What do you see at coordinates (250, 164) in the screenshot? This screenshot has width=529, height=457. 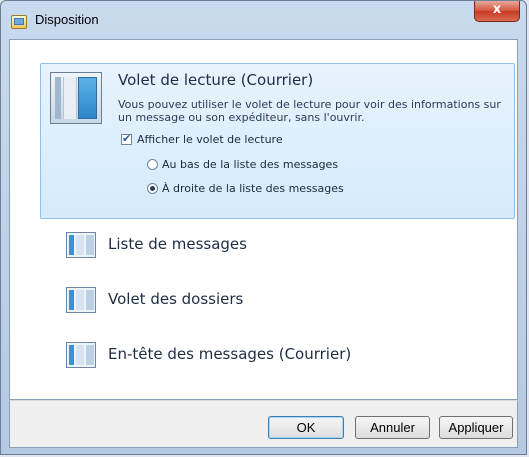 I see `radio-bottom-label: Au bas de la liste des messages` at bounding box center [250, 164].